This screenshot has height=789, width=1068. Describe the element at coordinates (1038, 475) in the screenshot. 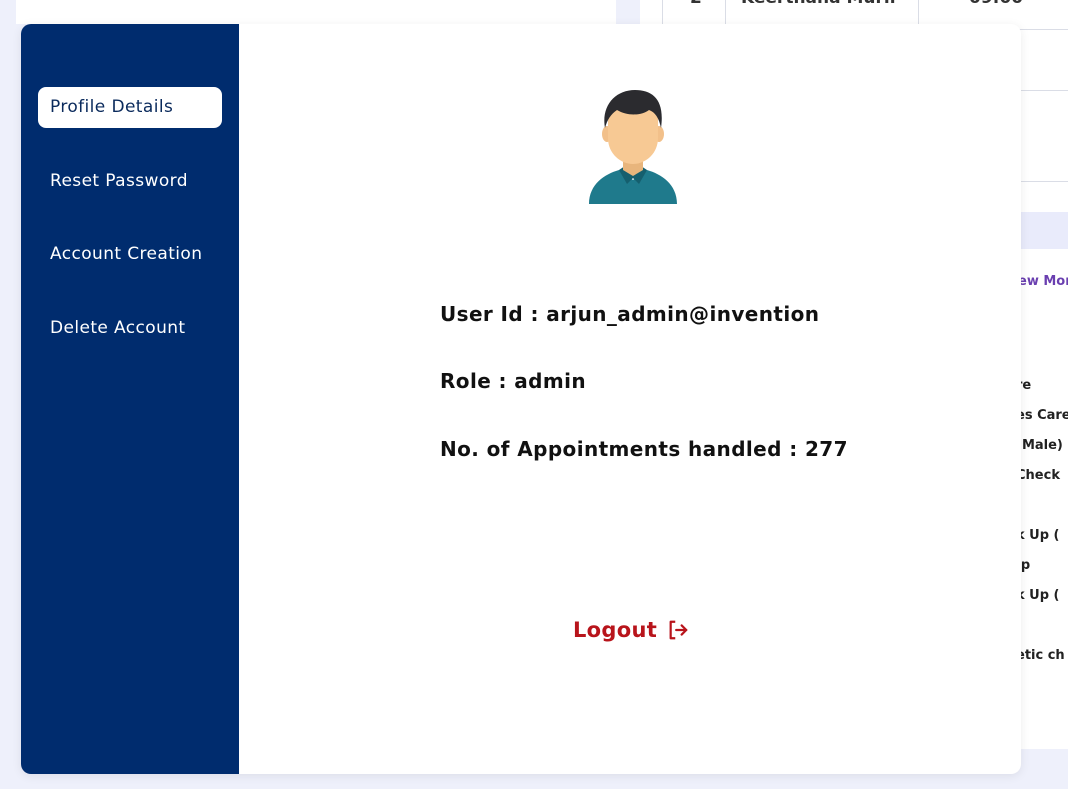

I see `list-item: Check` at that location.